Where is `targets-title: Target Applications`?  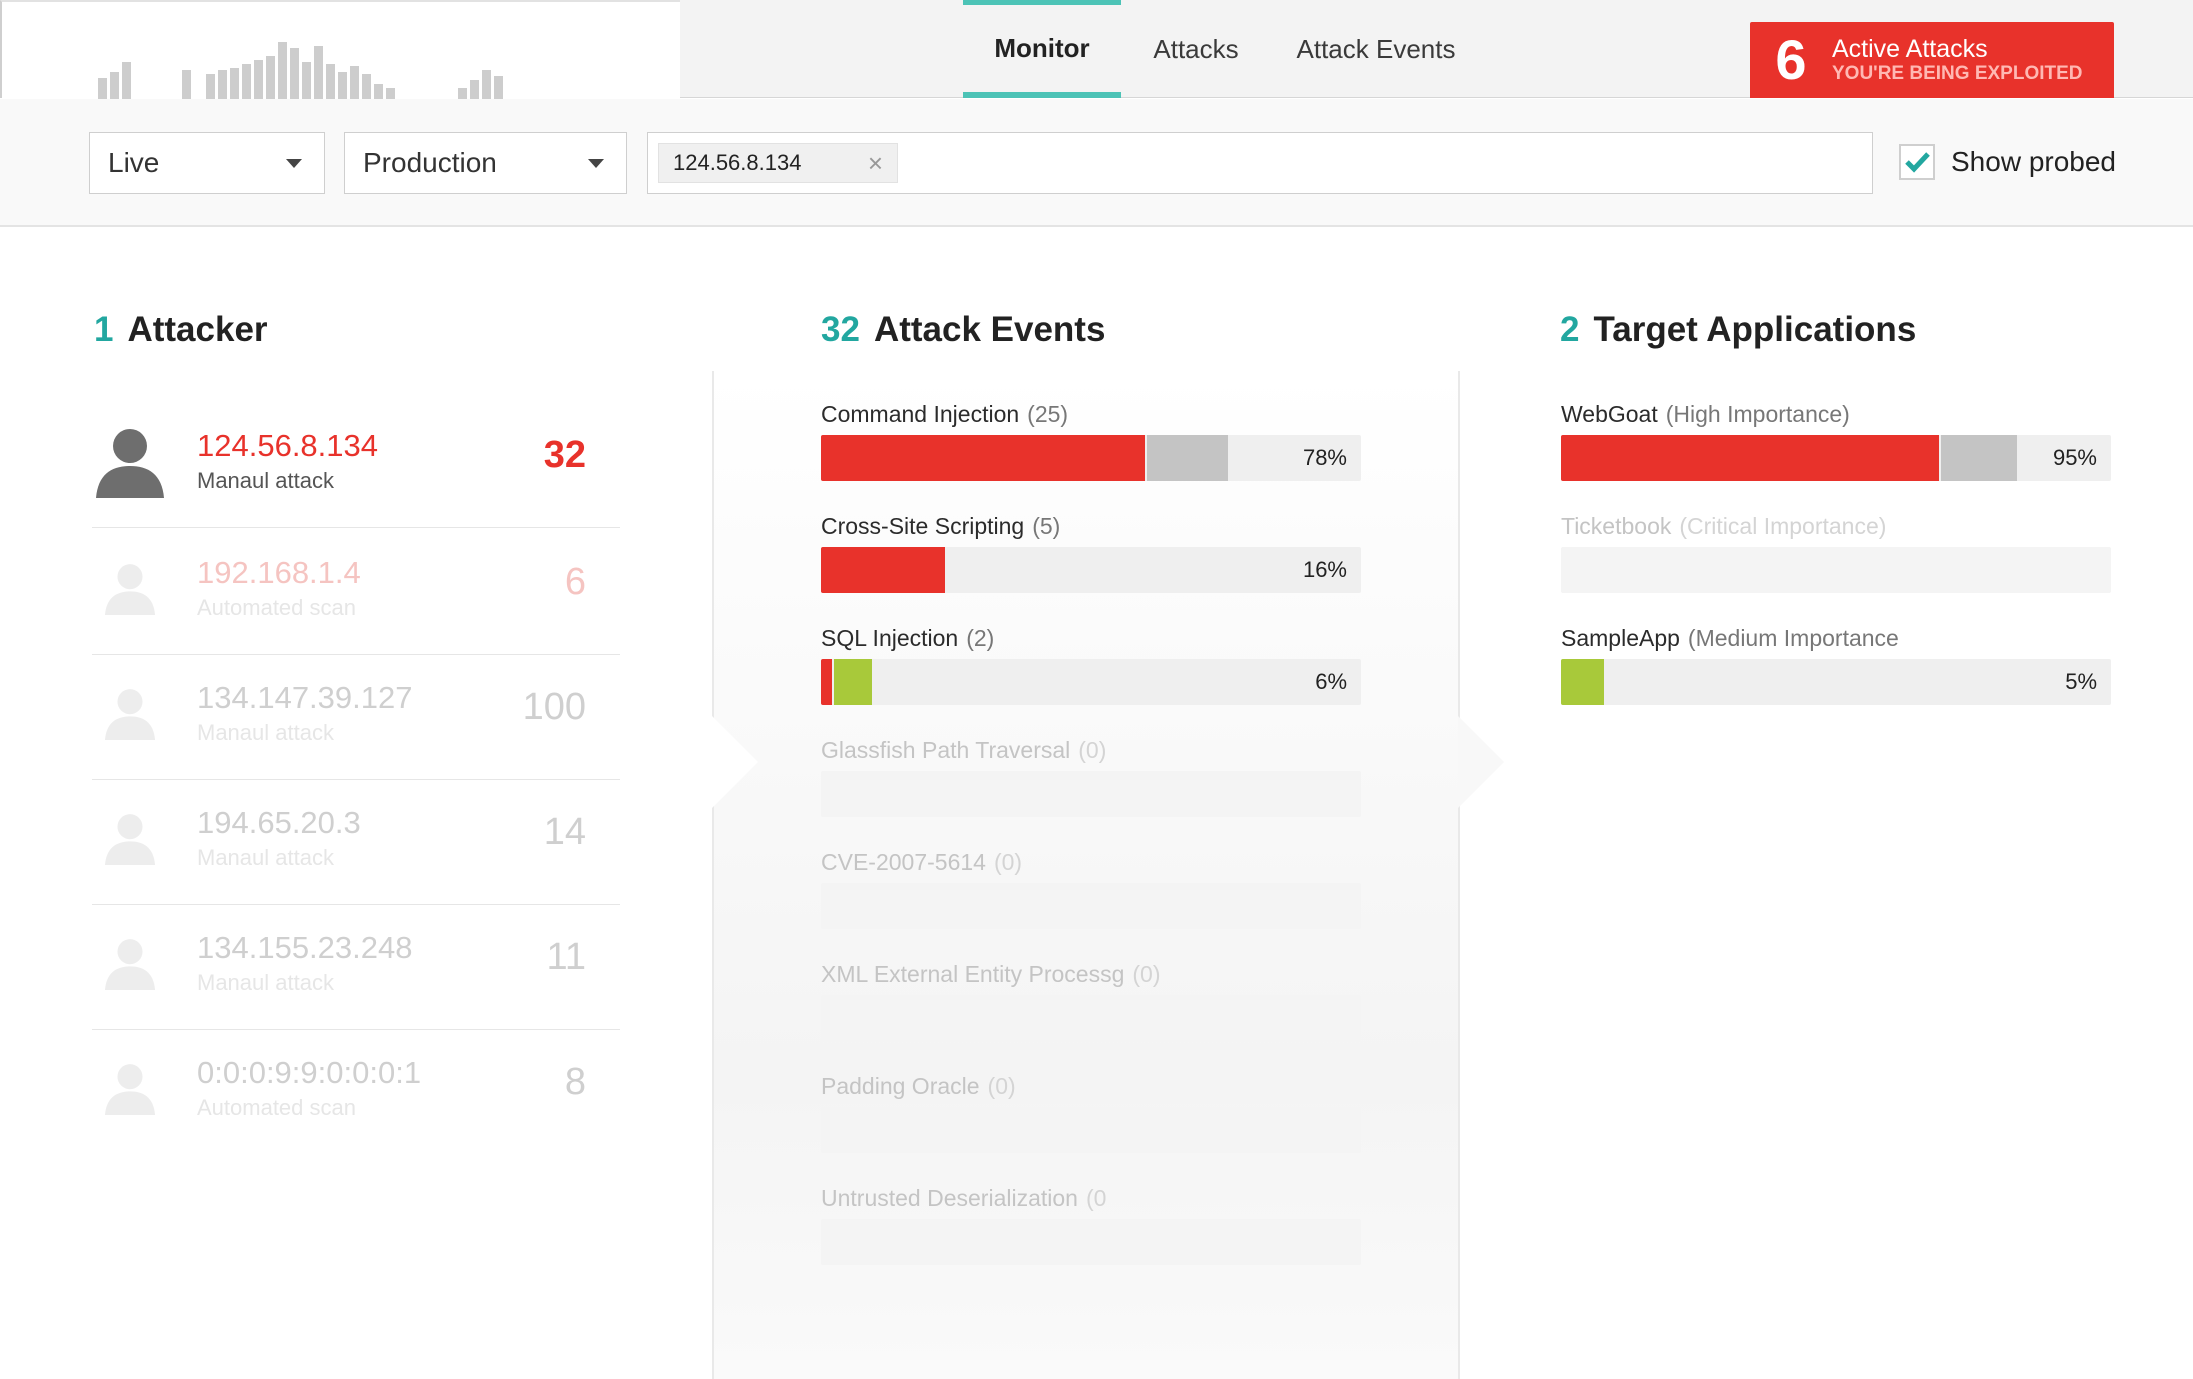
targets-title: Target Applications is located at coordinates (1755, 329).